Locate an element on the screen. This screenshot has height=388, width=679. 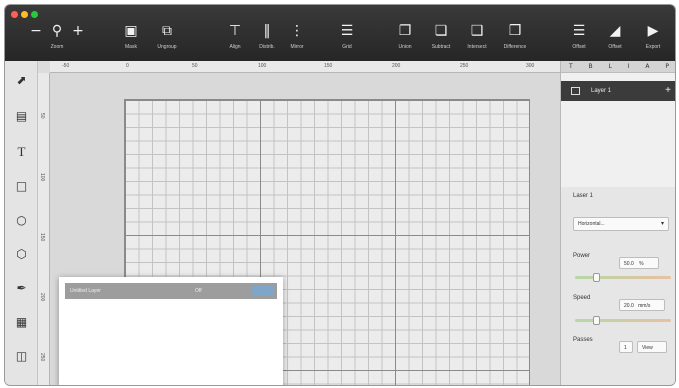
offset-icon: ☰ is located at coordinates (579, 31).